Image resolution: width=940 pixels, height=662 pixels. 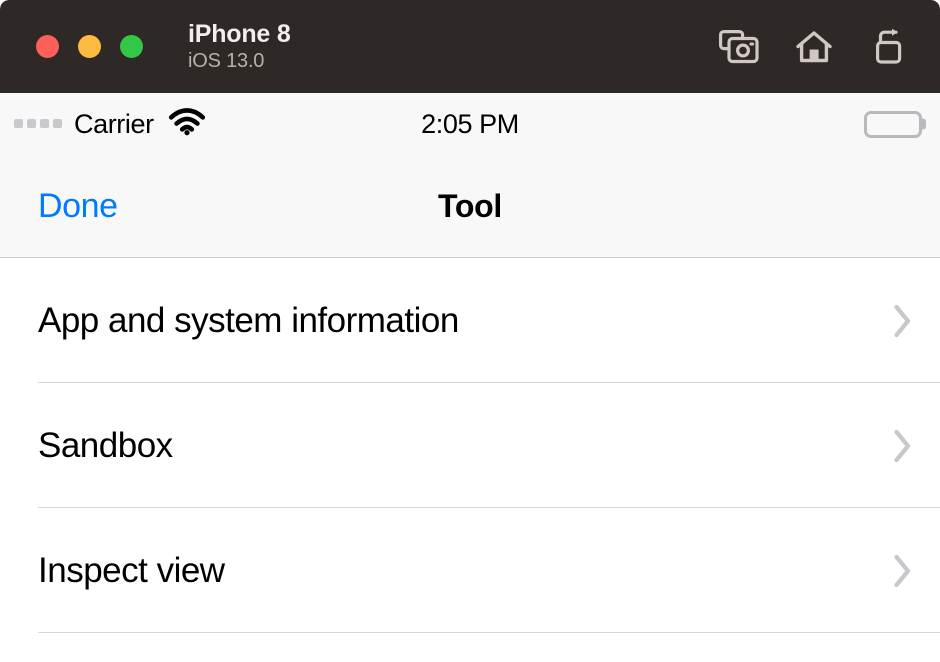 I want to click on screenshot-camera-icon, so click(x=739, y=46).